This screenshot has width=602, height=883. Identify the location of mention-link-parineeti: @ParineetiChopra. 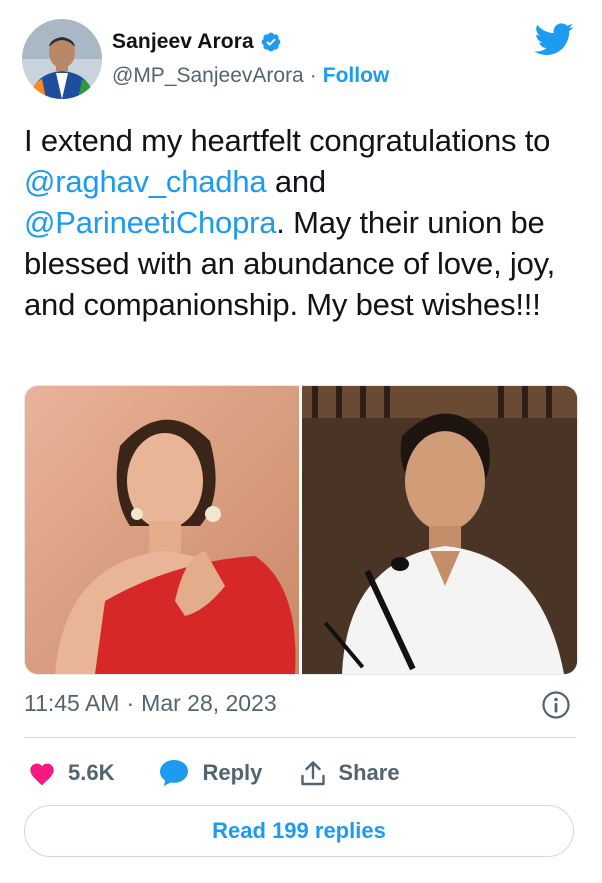
(150, 222).